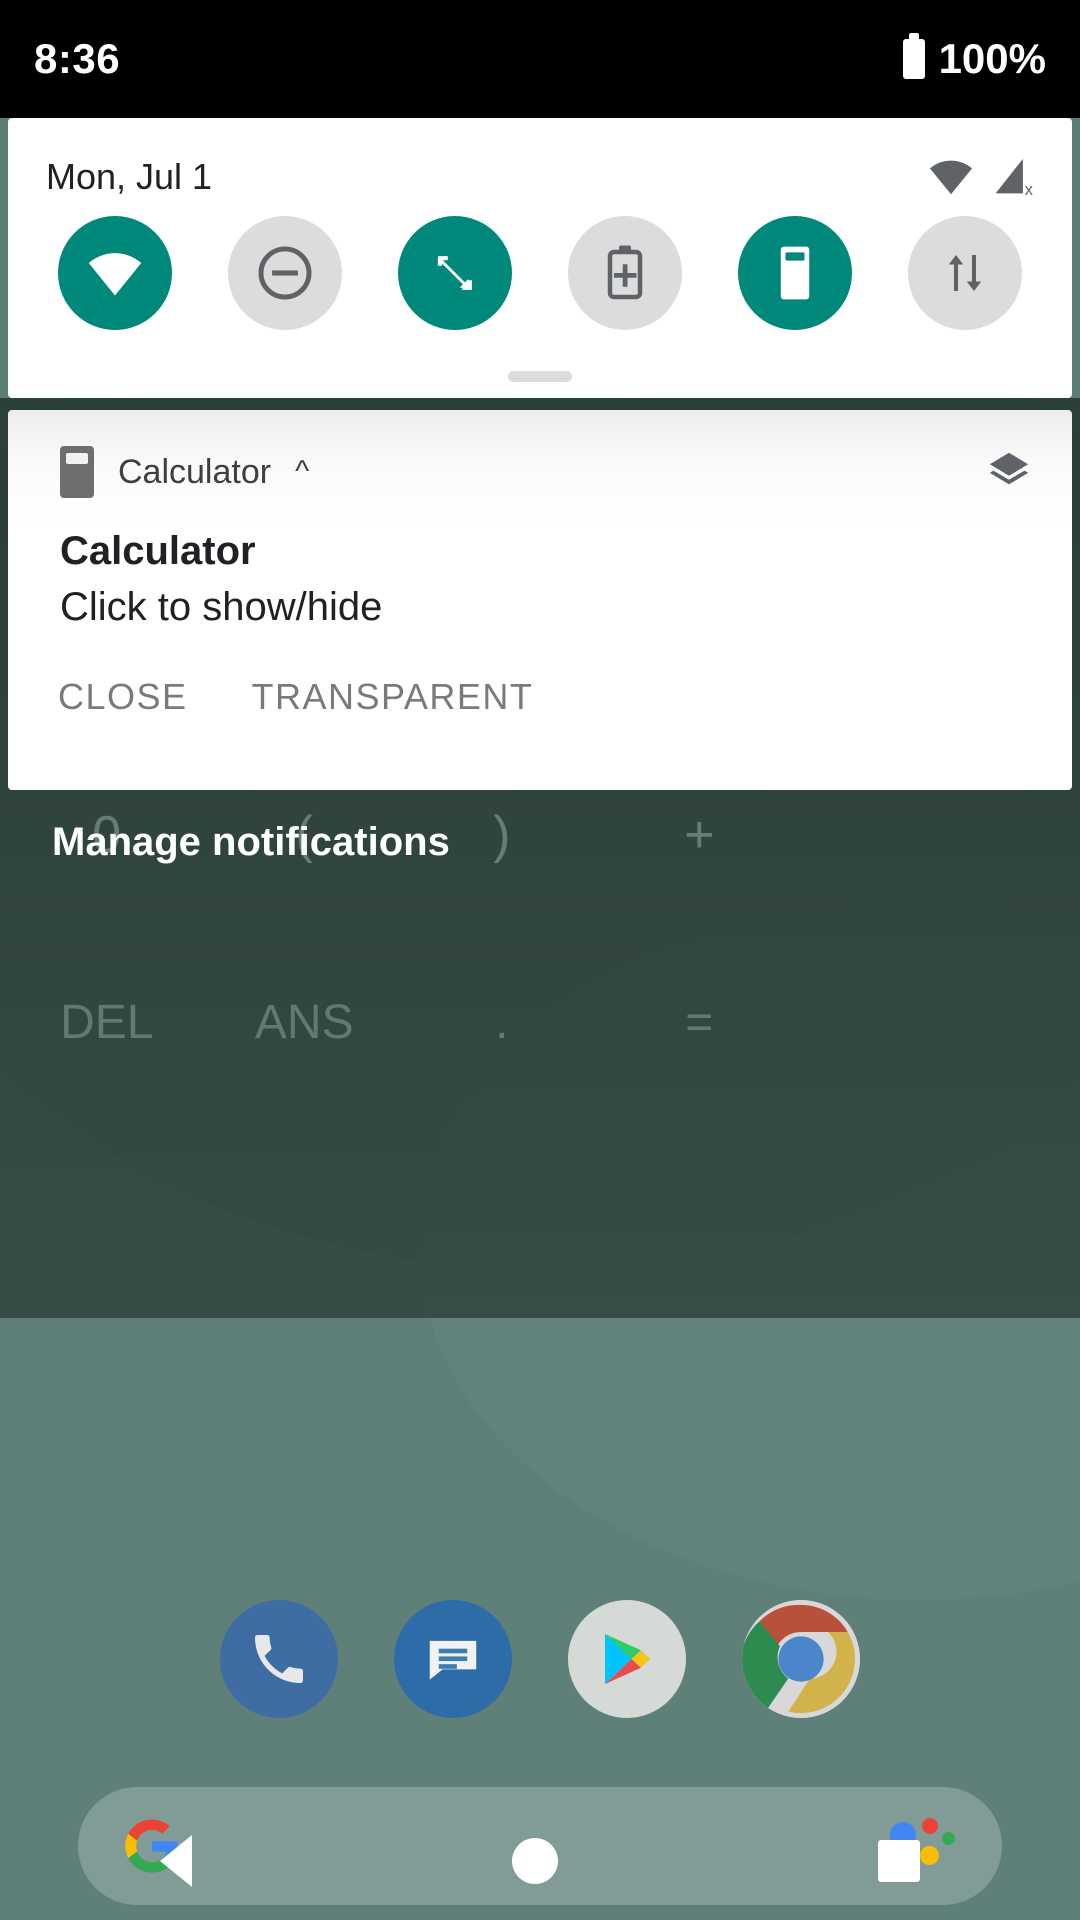 The width and height of the screenshot is (1080, 1920). Describe the element at coordinates (913, 56) in the screenshot. I see `battery-full-icon` at that location.